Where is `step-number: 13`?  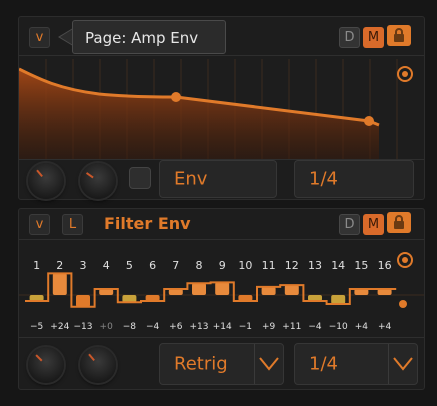
step-number: 13 is located at coordinates (315, 265).